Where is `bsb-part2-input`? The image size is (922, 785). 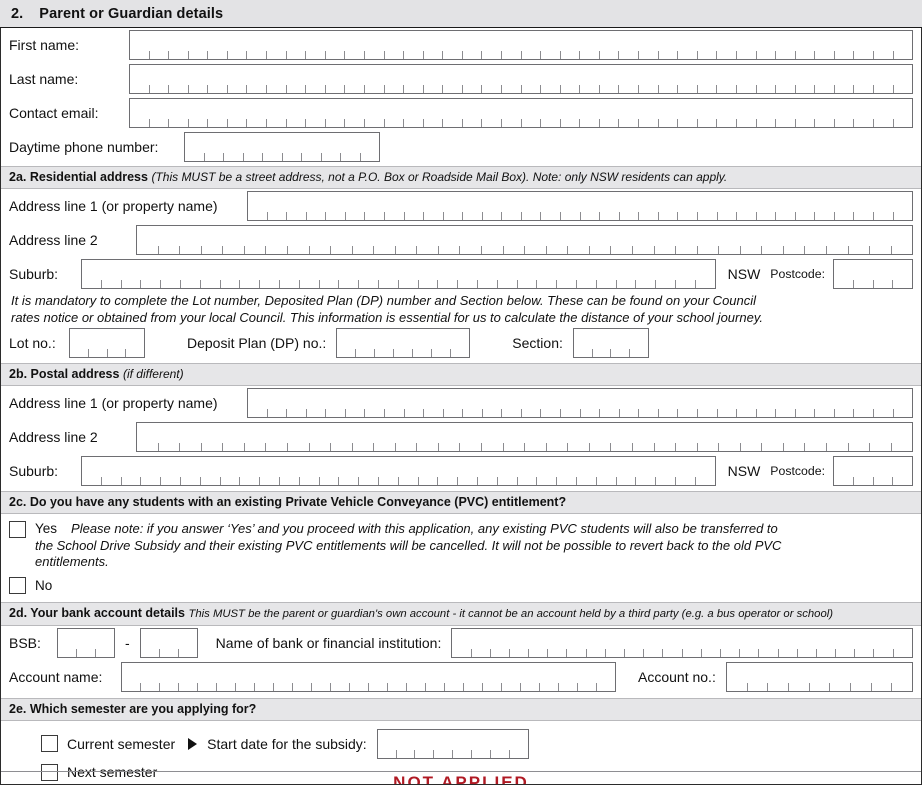 bsb-part2-input is located at coordinates (168, 642).